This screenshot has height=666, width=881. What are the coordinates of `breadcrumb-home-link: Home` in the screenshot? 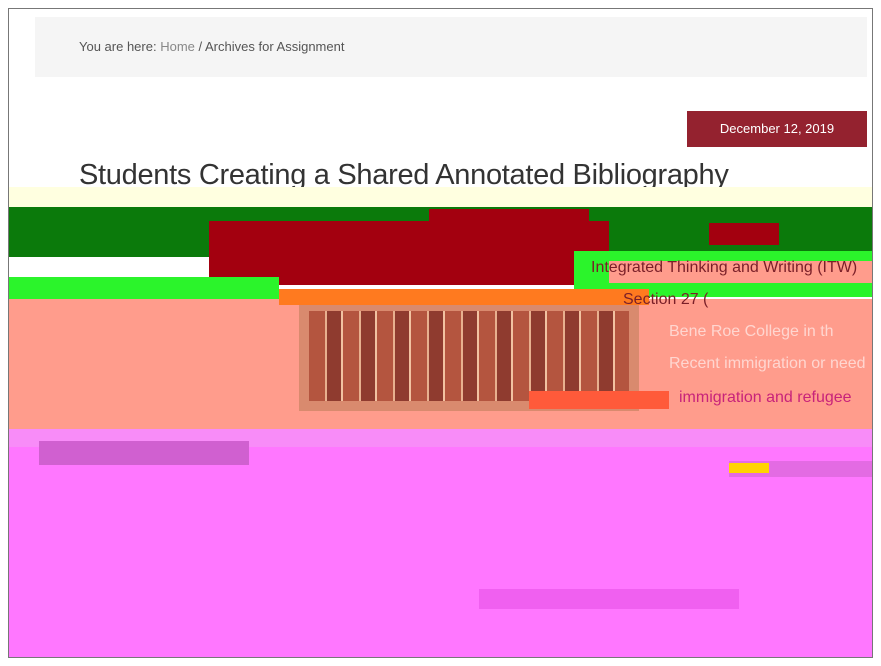 It's located at (177, 46).